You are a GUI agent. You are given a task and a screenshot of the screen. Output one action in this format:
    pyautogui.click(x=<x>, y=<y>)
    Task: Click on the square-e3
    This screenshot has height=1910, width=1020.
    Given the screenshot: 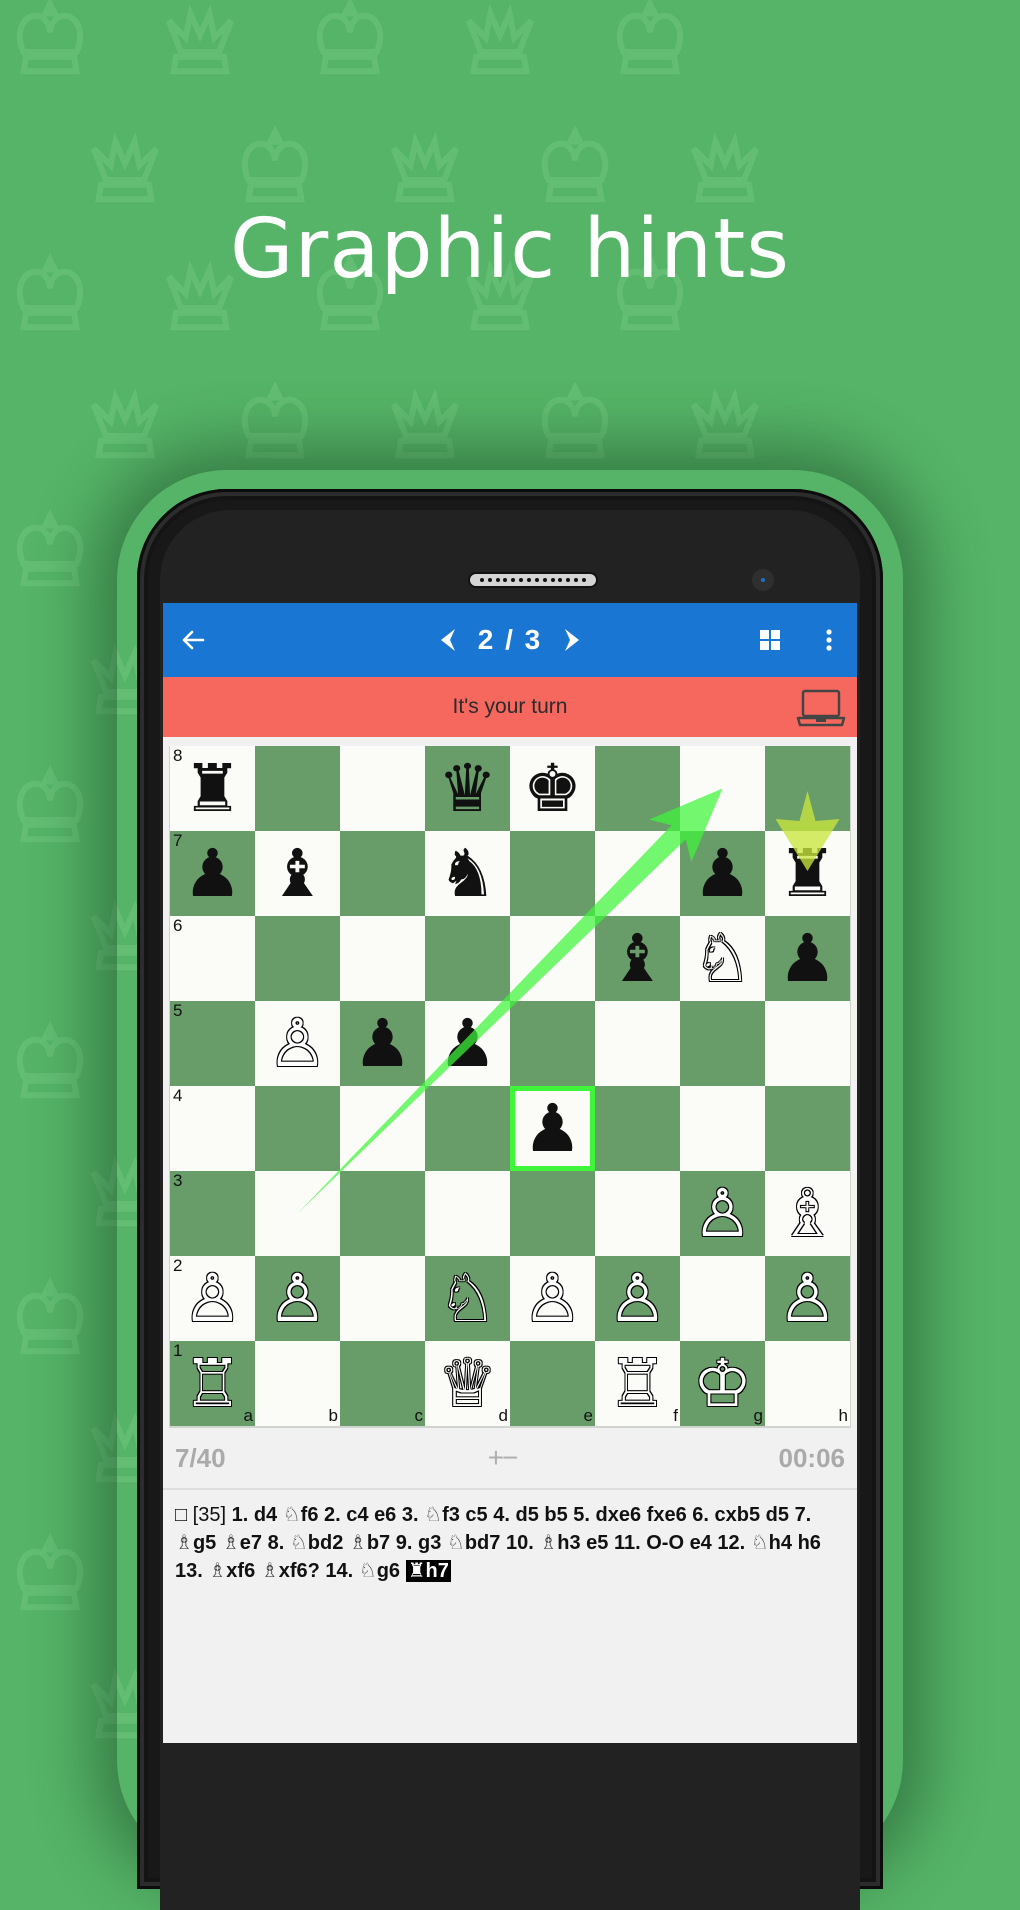 What is the action you would take?
    pyautogui.click(x=552, y=1213)
    